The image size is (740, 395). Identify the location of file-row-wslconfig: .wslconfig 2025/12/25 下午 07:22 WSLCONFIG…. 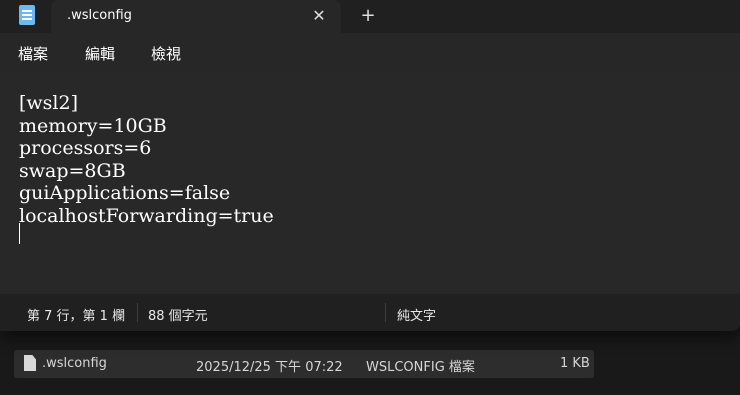
(304, 364).